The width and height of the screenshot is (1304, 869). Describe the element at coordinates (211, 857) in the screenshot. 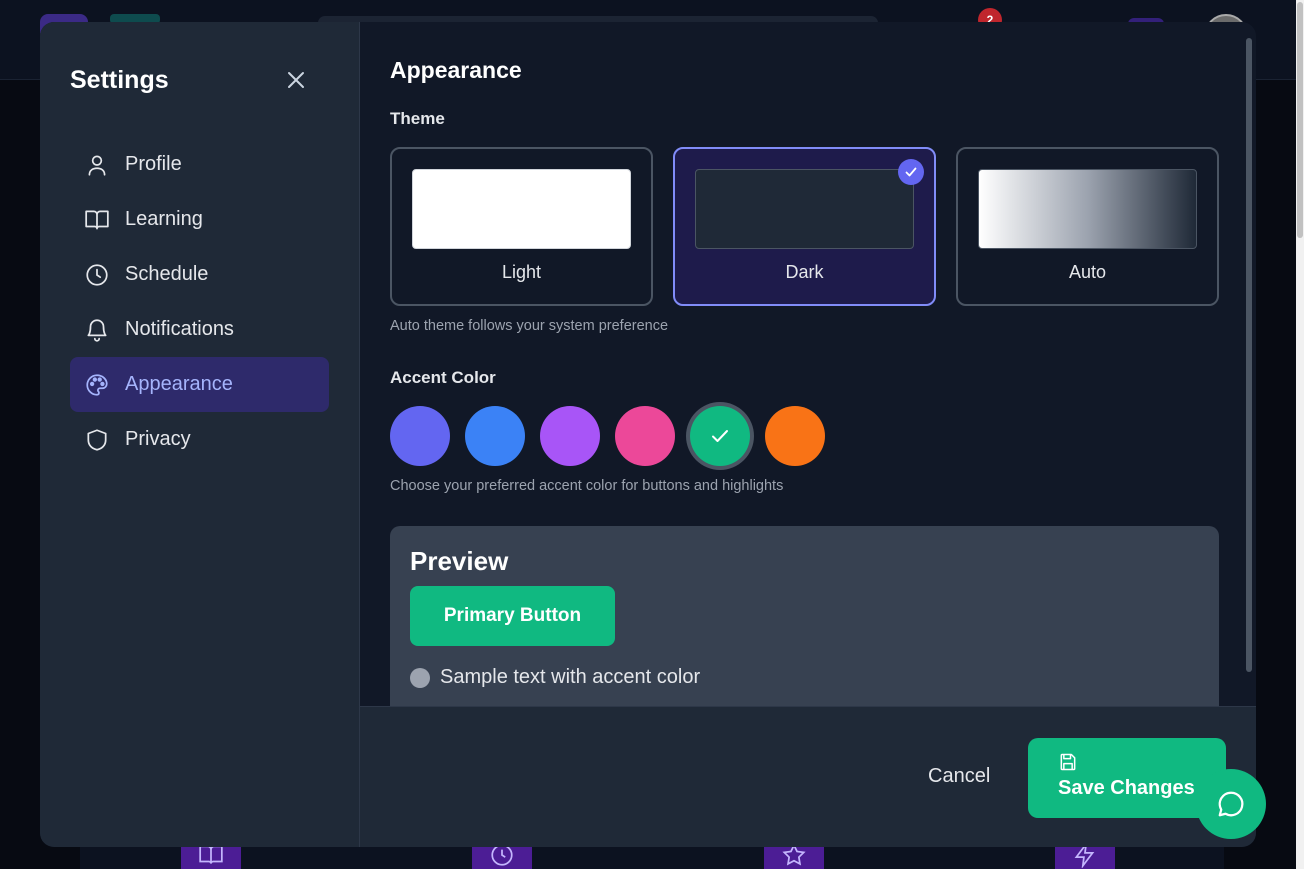

I see `background-book-tile` at that location.